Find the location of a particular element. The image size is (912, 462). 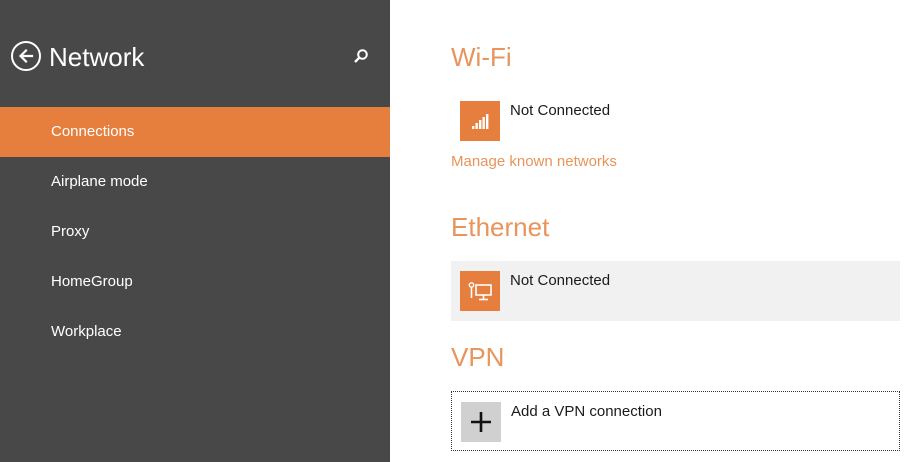

plus-icon is located at coordinates (481, 422).